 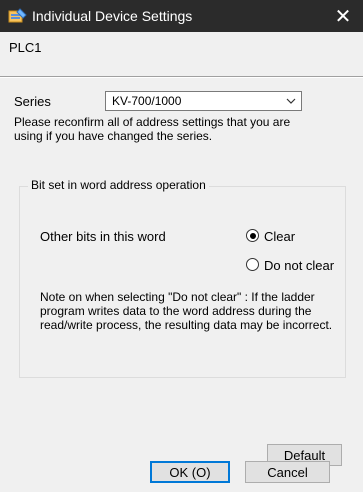 I want to click on other-bits-label: Other bits in this word, so click(x=103, y=236).